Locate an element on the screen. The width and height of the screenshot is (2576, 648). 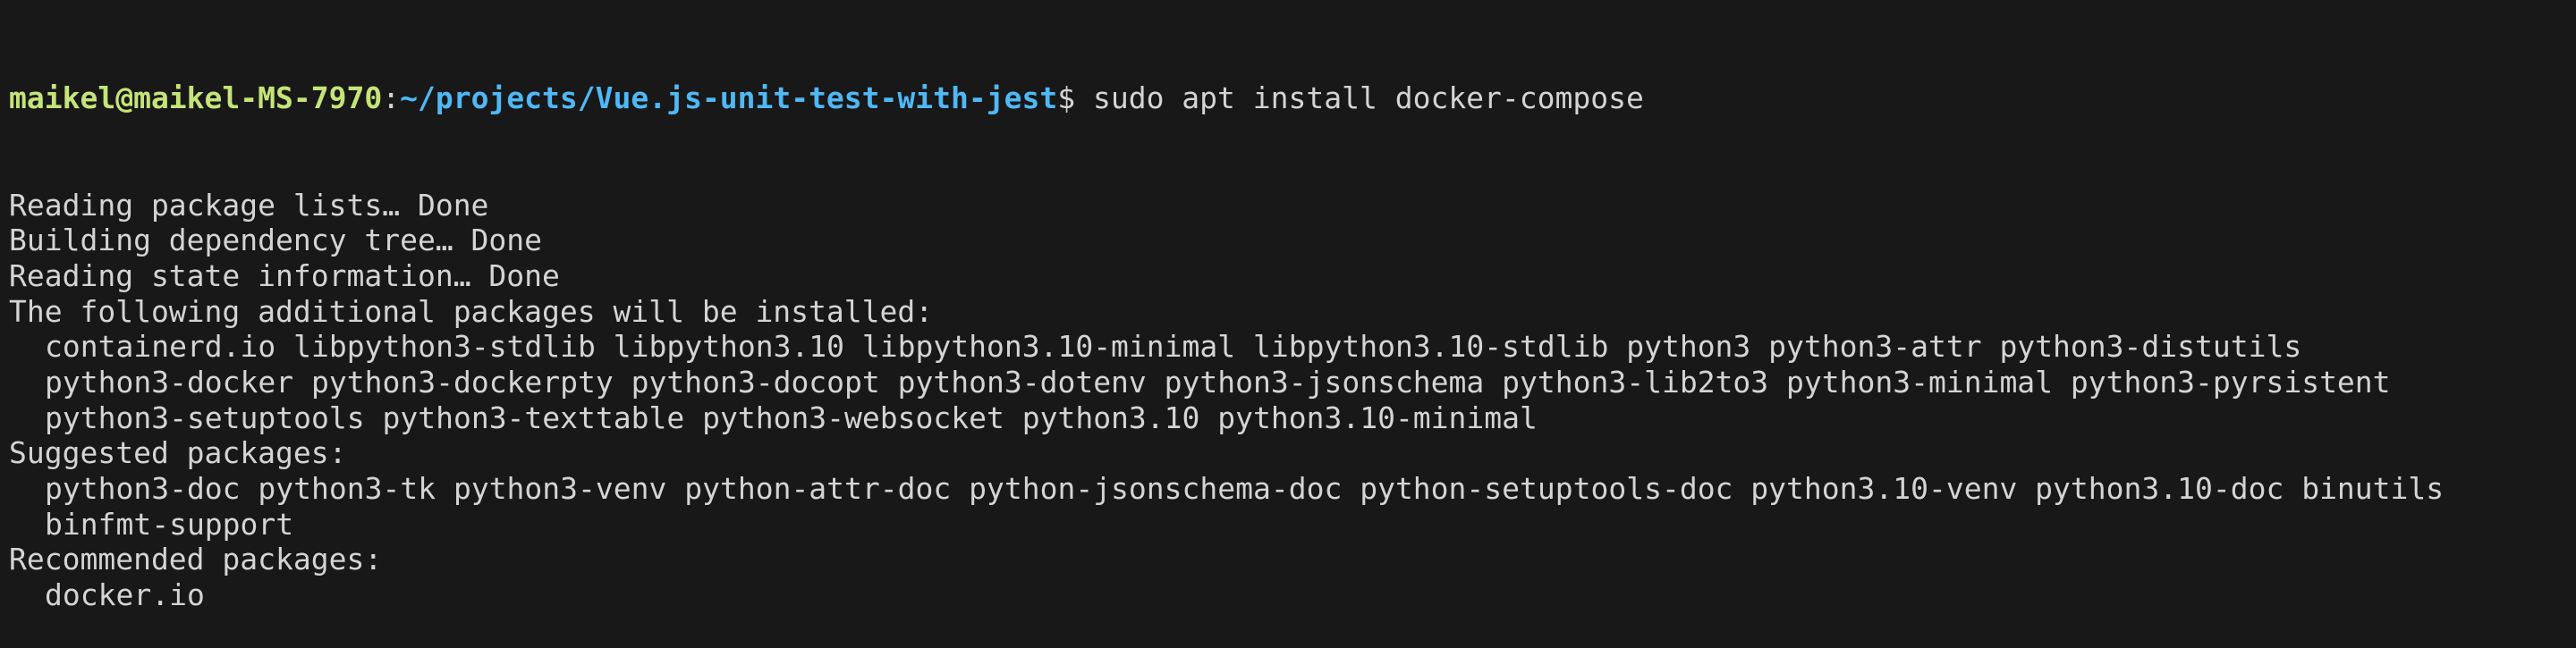
prompt-path: ~/projects/Vue.js-unit-test-with-jest is located at coordinates (729, 98).